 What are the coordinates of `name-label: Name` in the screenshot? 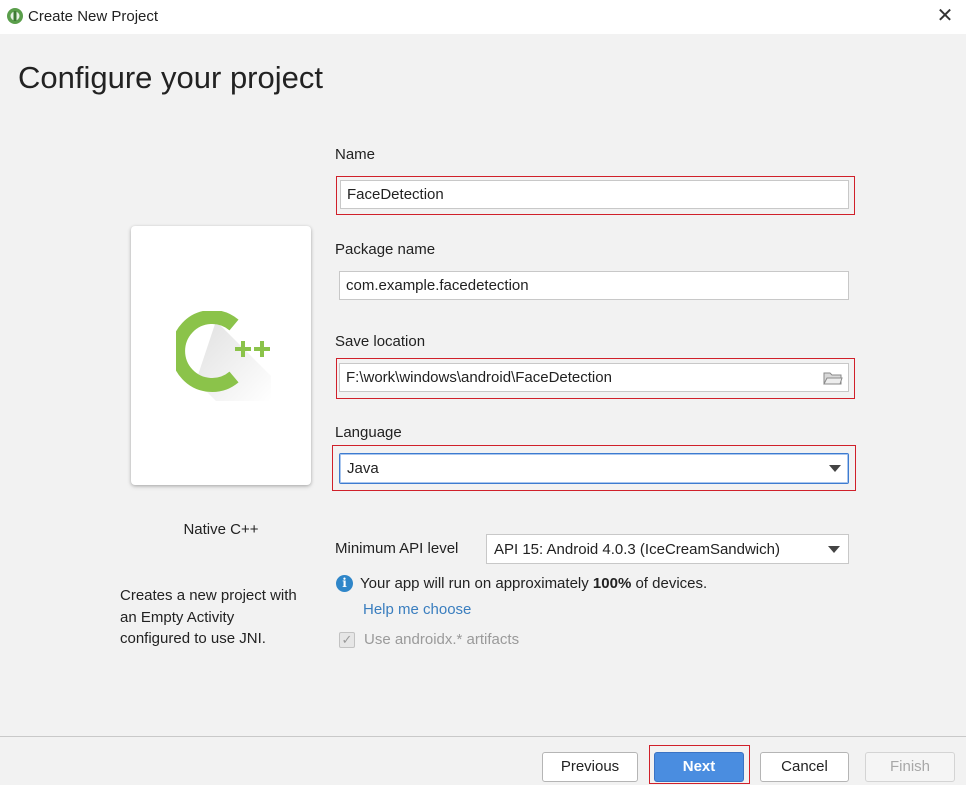 It's located at (355, 154).